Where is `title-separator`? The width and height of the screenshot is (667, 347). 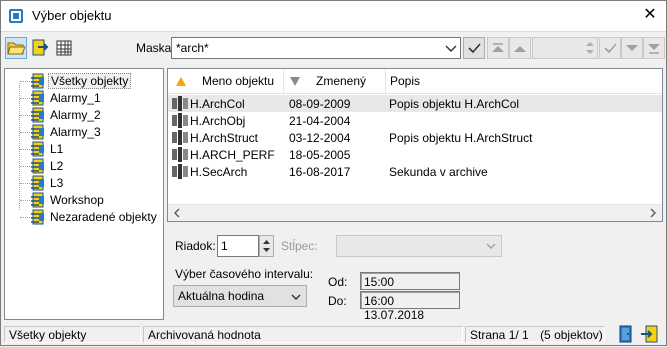 title-separator is located at coordinates (333, 31).